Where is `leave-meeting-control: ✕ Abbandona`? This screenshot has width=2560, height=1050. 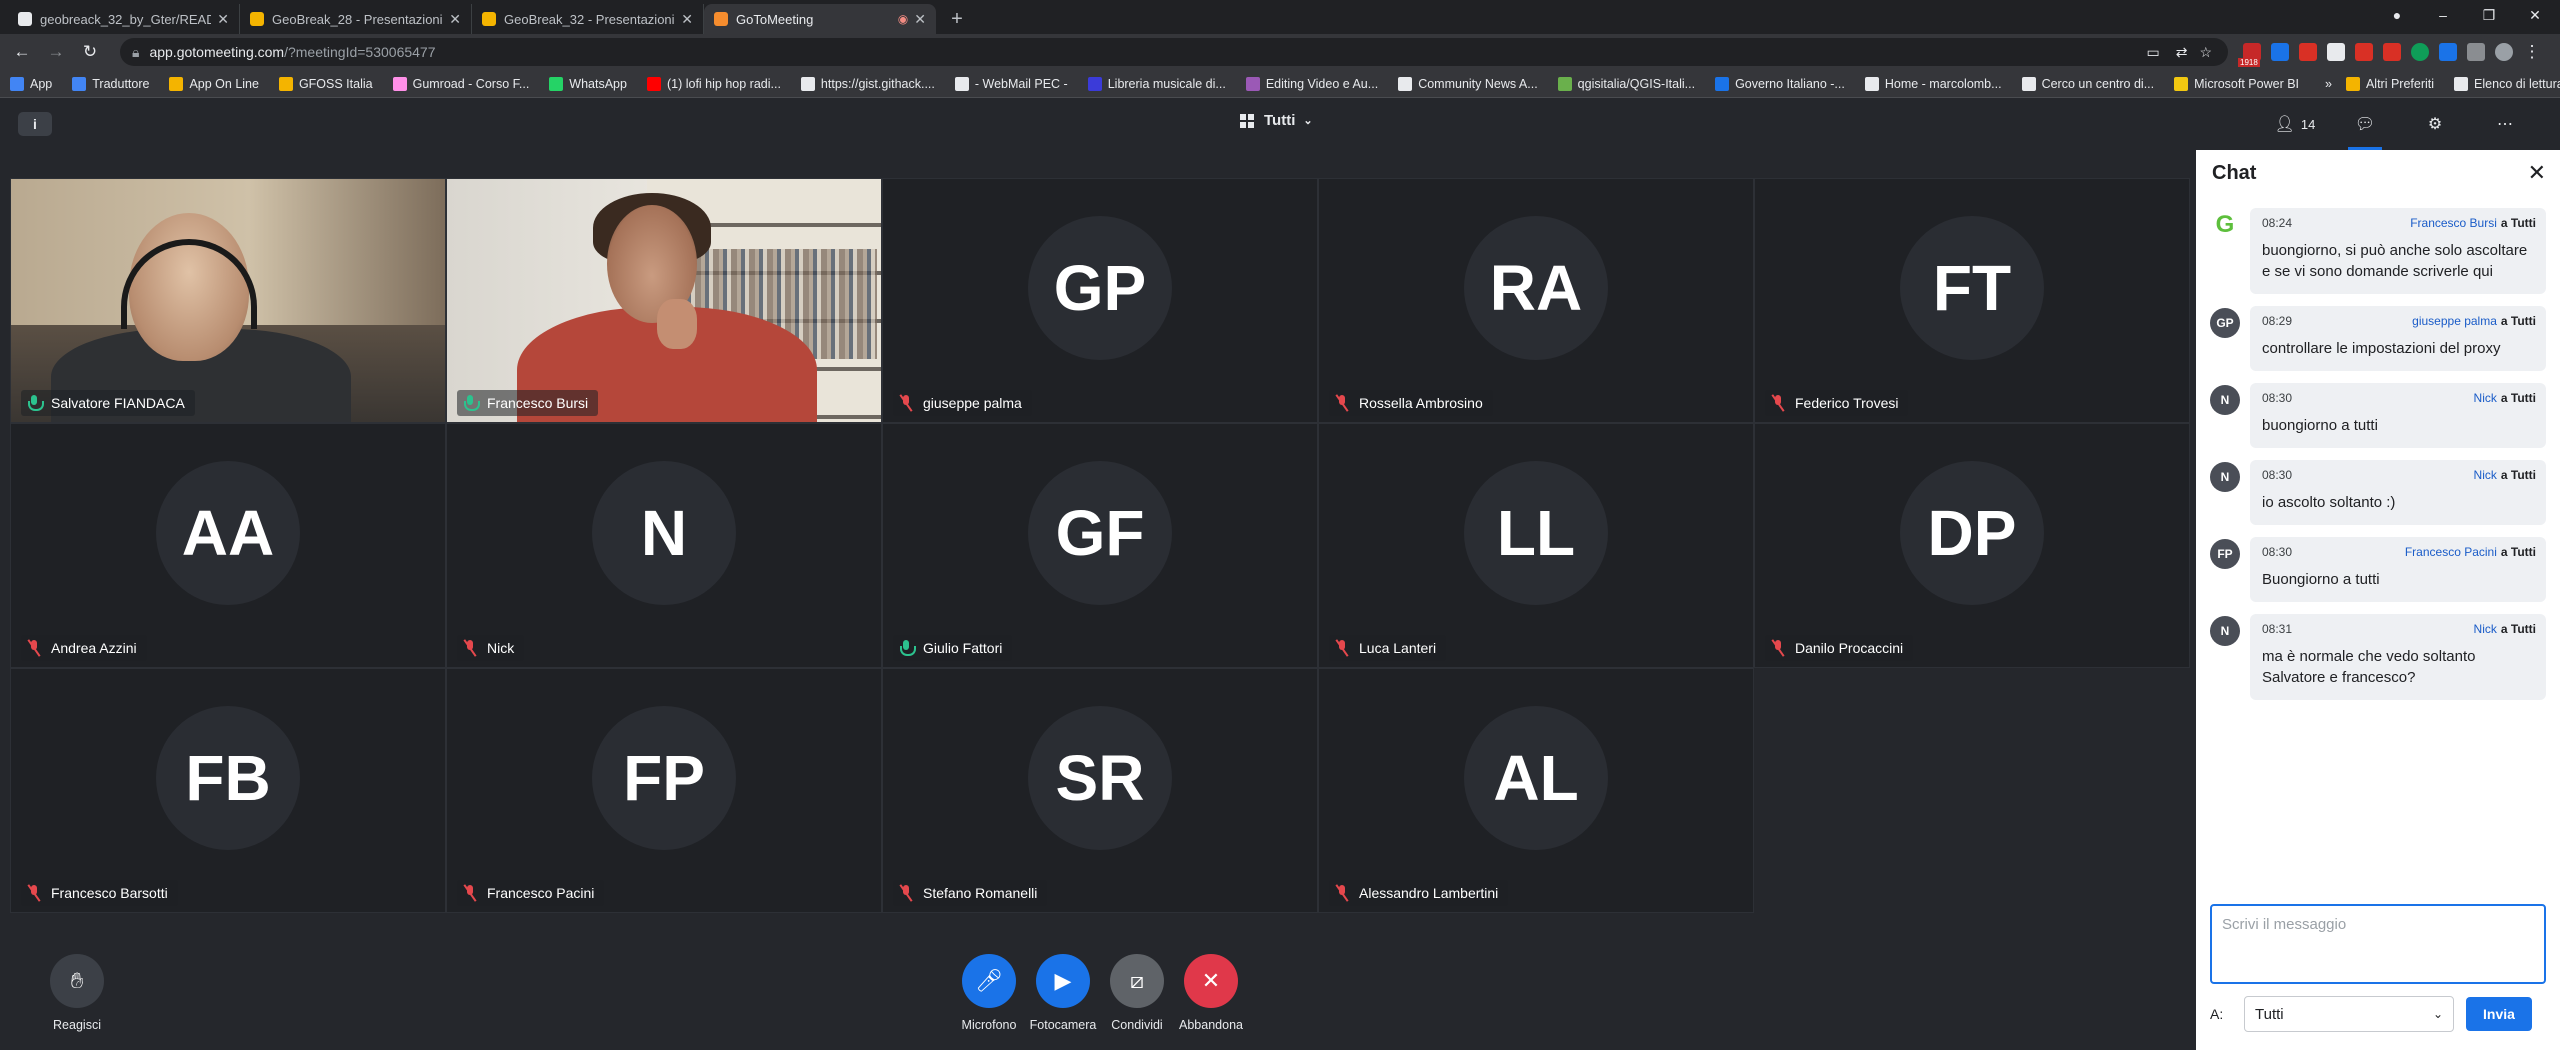 leave-meeting-control: ✕ Abbandona is located at coordinates (1211, 993).